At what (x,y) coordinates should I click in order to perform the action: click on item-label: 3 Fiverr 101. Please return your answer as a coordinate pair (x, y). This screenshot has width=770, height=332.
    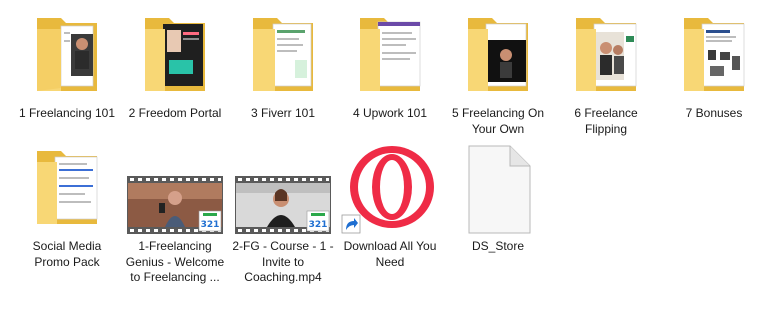
    Looking at the image, I should click on (283, 113).